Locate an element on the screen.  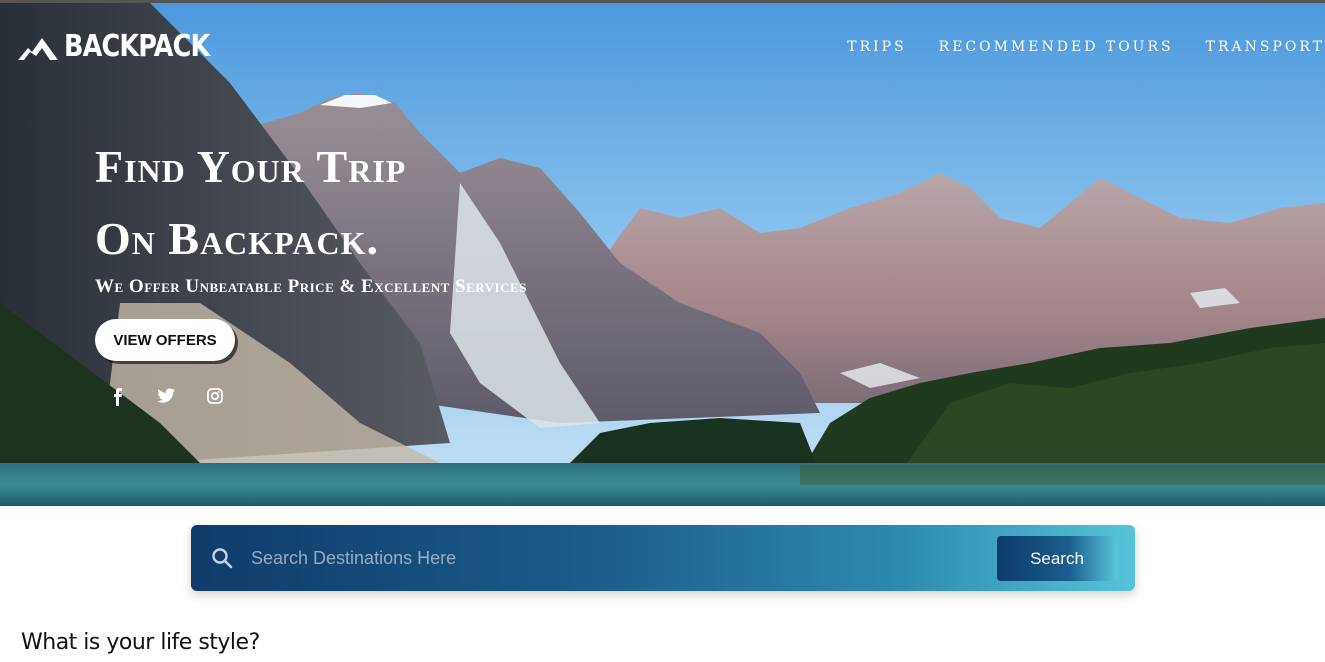
hero-title-line-1: Find Your Trip is located at coordinates (251, 166).